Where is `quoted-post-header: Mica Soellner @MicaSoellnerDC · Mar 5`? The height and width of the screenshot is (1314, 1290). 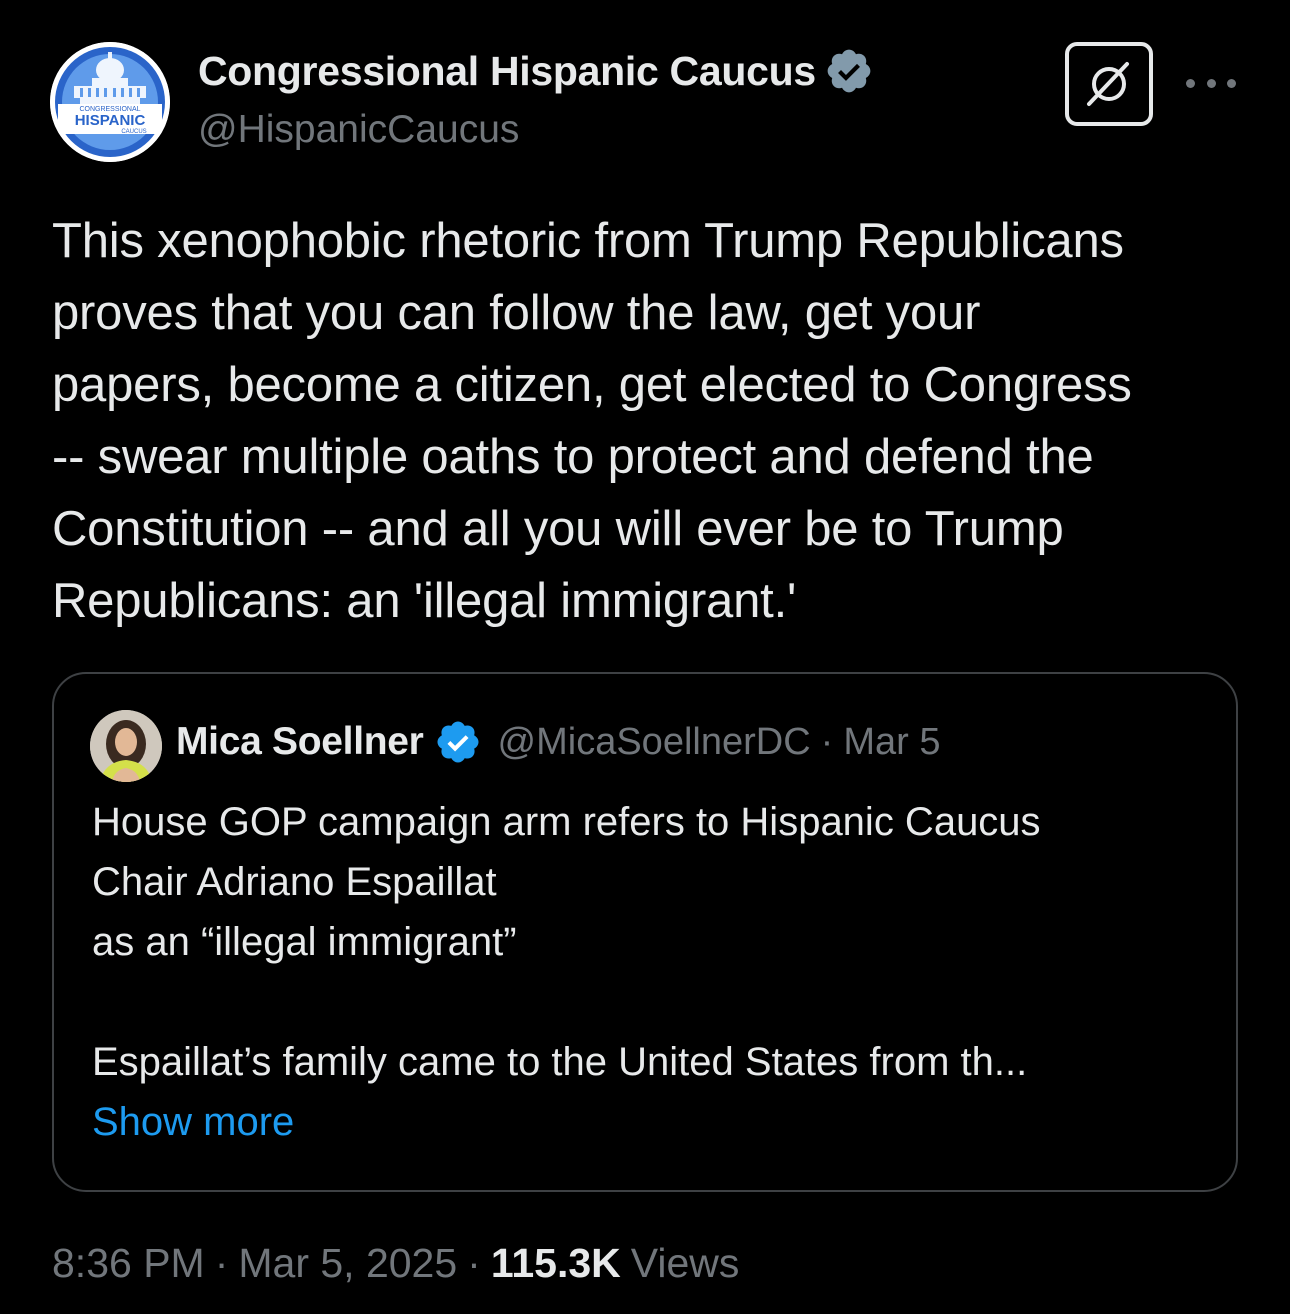 quoted-post-header: Mica Soellner @MicaSoellnerDC · Mar 5 is located at coordinates (558, 742).